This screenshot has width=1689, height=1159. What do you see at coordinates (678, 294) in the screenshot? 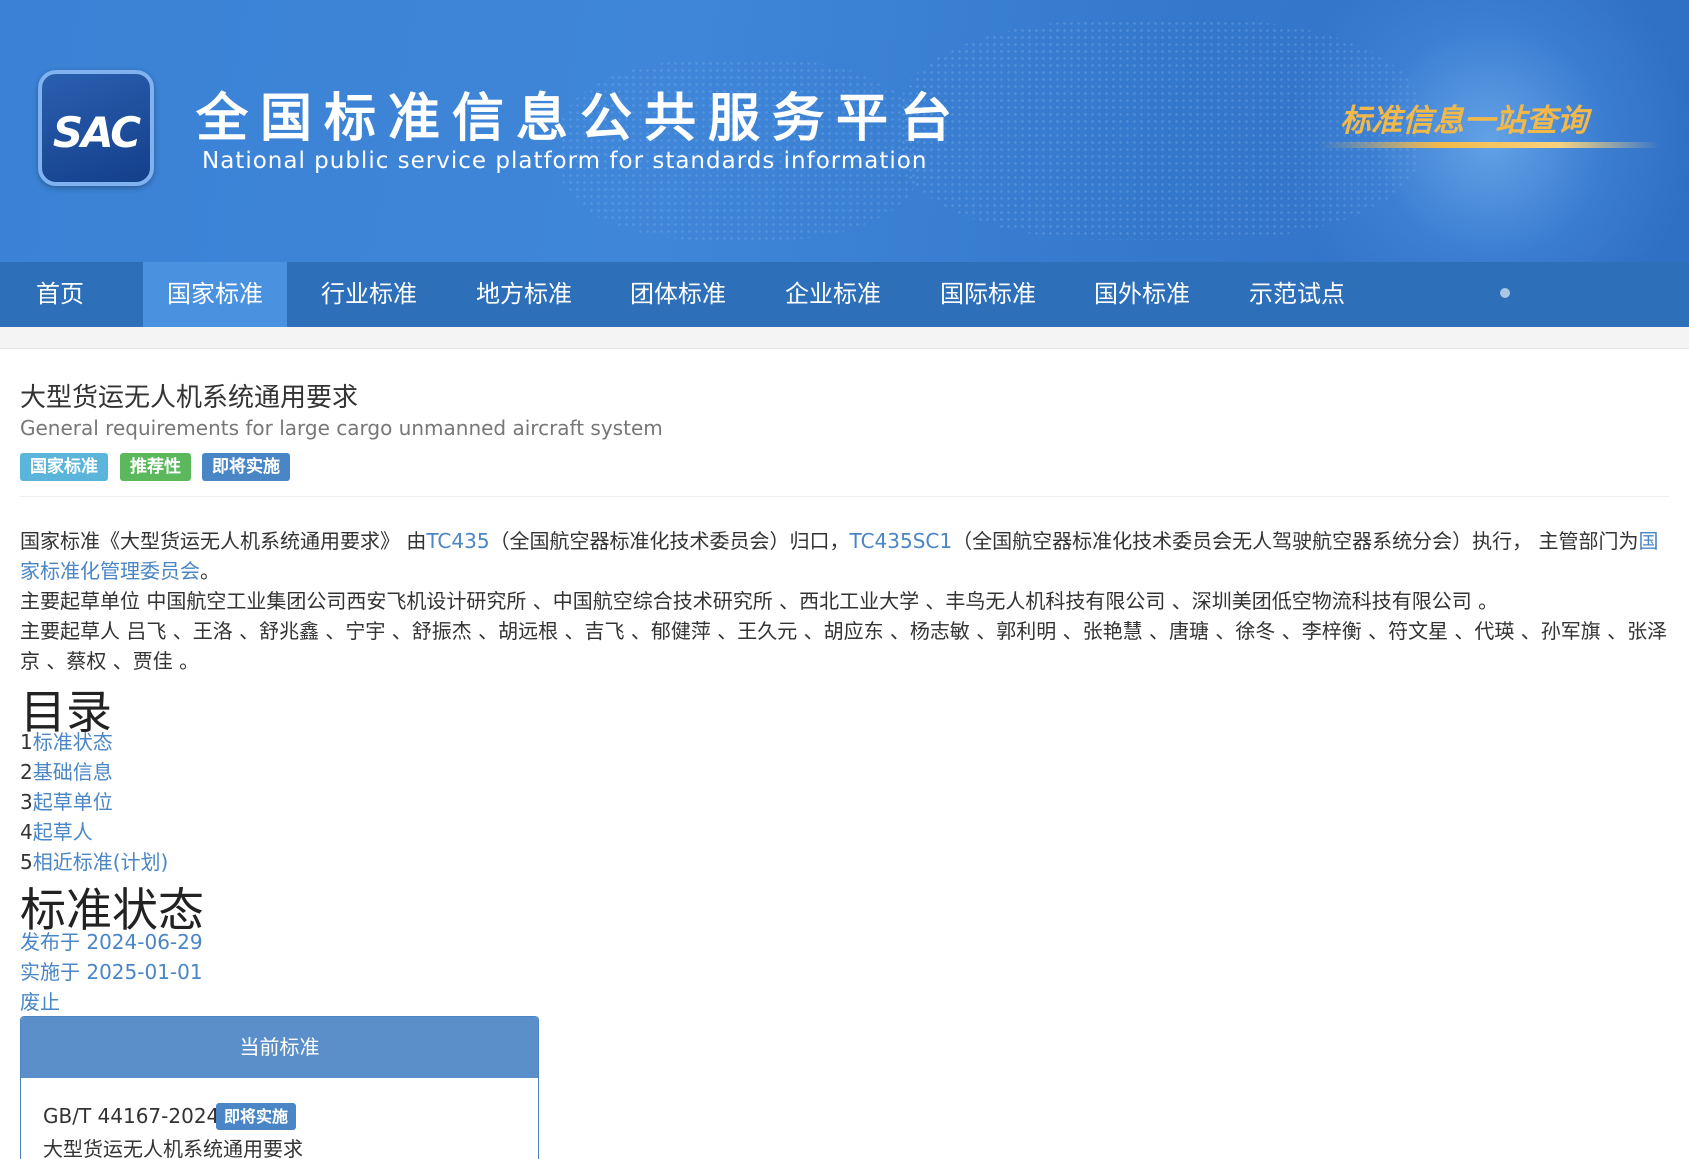
I see `nav-item-group: 团体标准` at bounding box center [678, 294].